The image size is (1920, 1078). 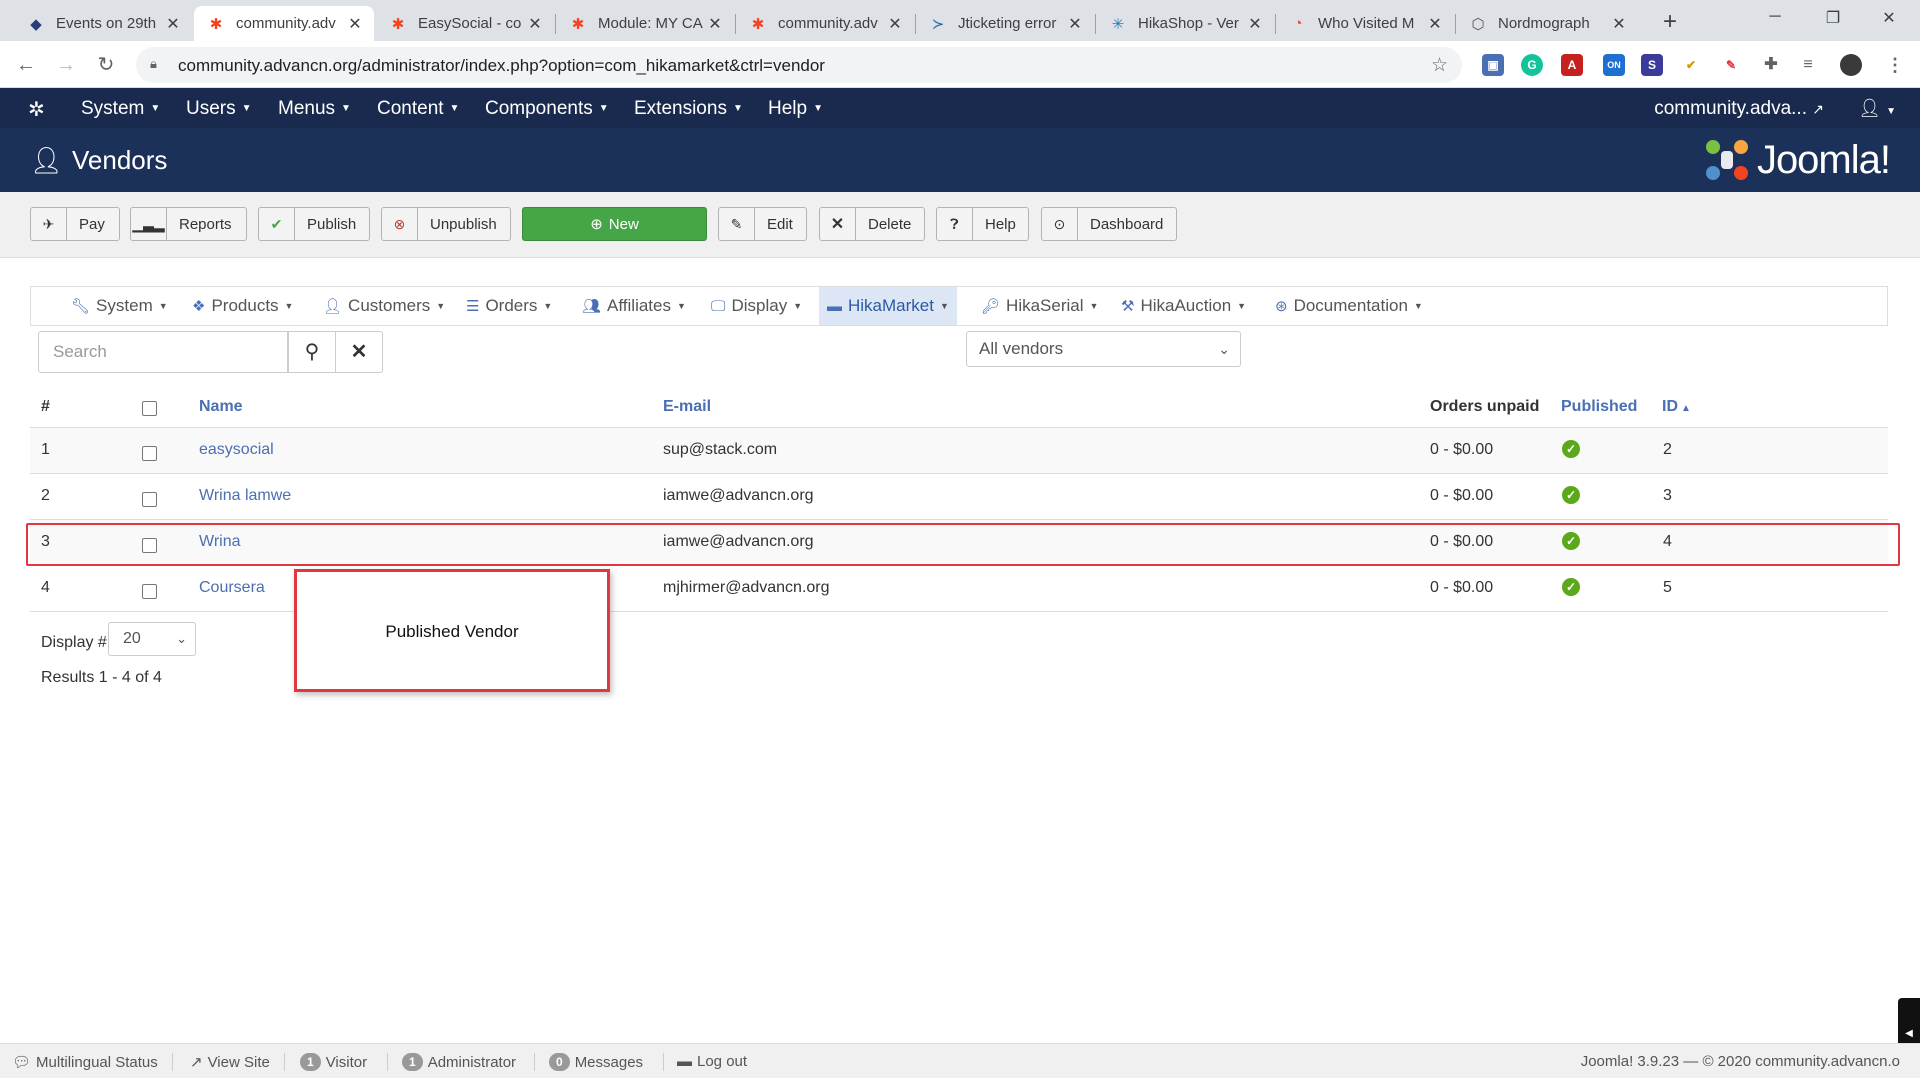 What do you see at coordinates (1808, 65) in the screenshot?
I see `reading-list-icon: ≡` at bounding box center [1808, 65].